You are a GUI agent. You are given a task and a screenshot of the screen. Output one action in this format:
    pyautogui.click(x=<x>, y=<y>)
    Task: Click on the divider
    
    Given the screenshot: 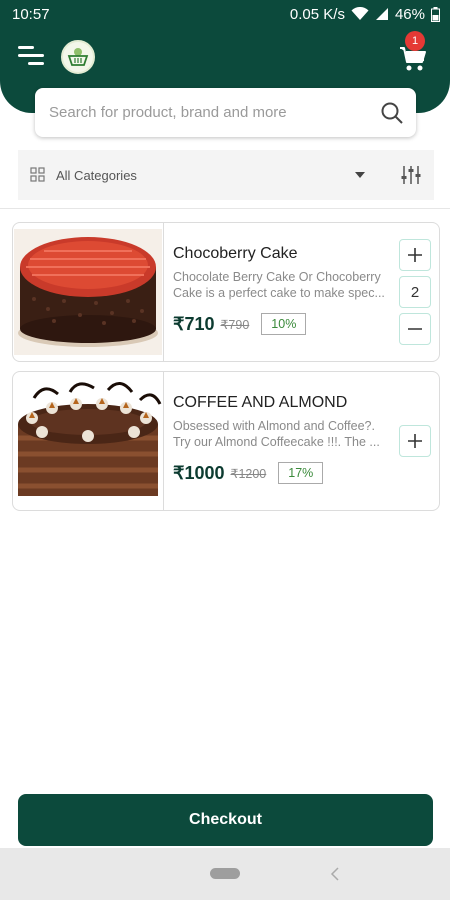 What is the action you would take?
    pyautogui.click(x=225, y=208)
    